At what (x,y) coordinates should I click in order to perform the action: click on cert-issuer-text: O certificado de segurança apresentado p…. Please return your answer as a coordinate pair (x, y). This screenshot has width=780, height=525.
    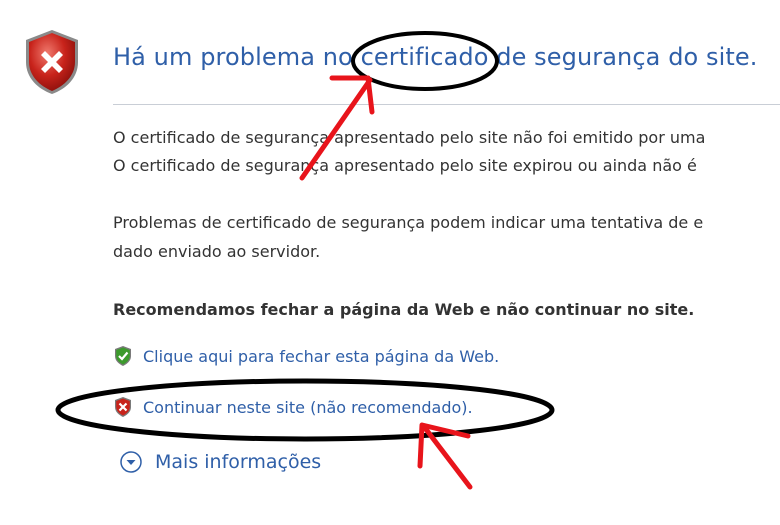
    Looking at the image, I should click on (409, 137).